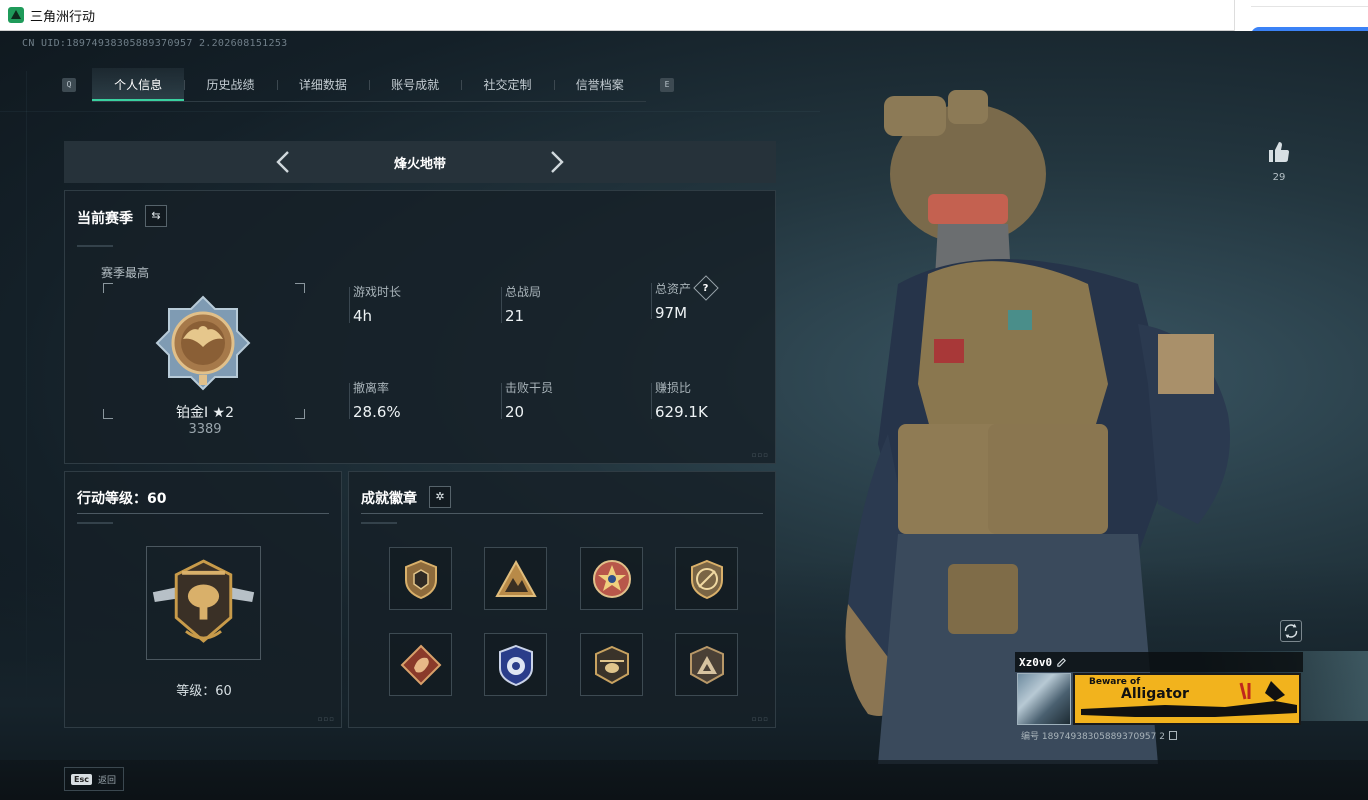 Image resolution: width=1368 pixels, height=800 pixels. I want to click on police-emblem-icon, so click(516, 665).